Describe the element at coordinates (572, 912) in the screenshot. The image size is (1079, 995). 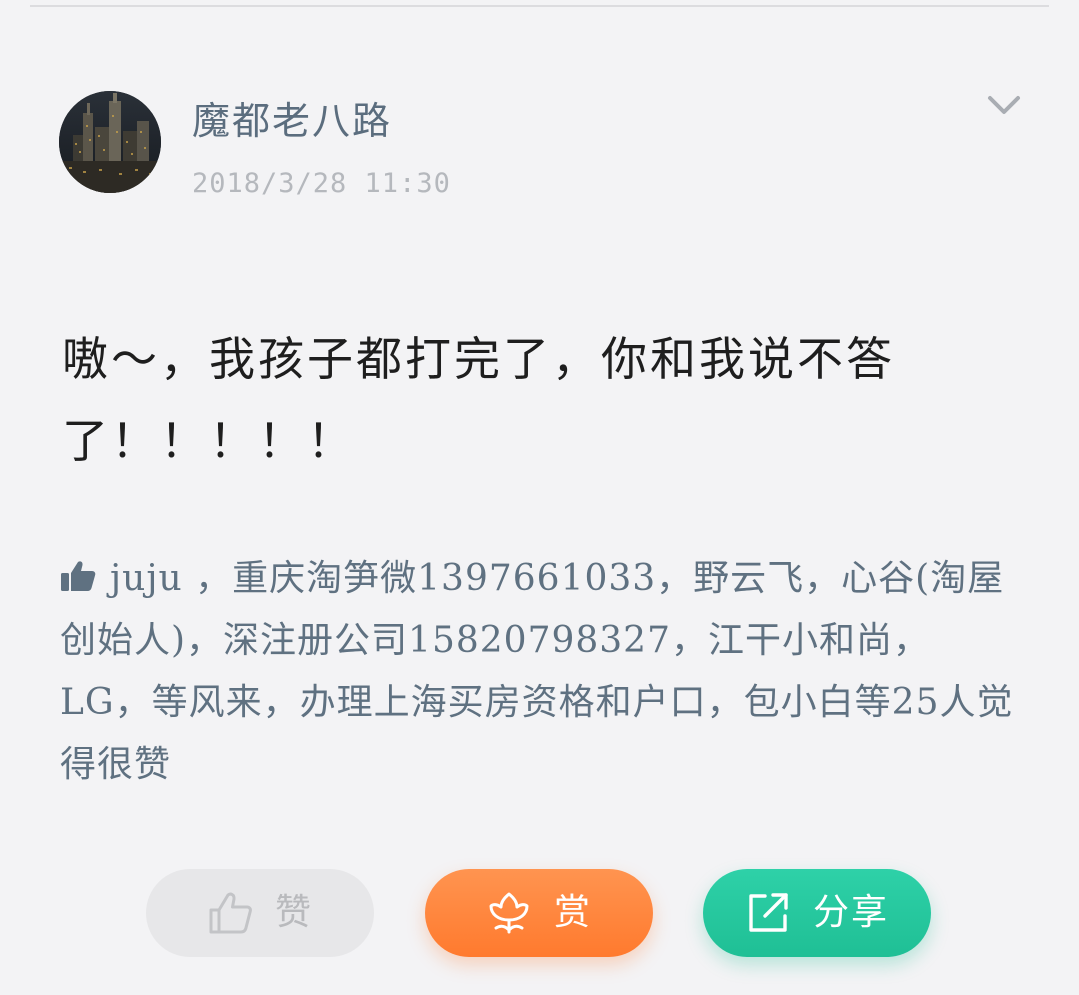
I see `reward-button-label: 赏` at that location.